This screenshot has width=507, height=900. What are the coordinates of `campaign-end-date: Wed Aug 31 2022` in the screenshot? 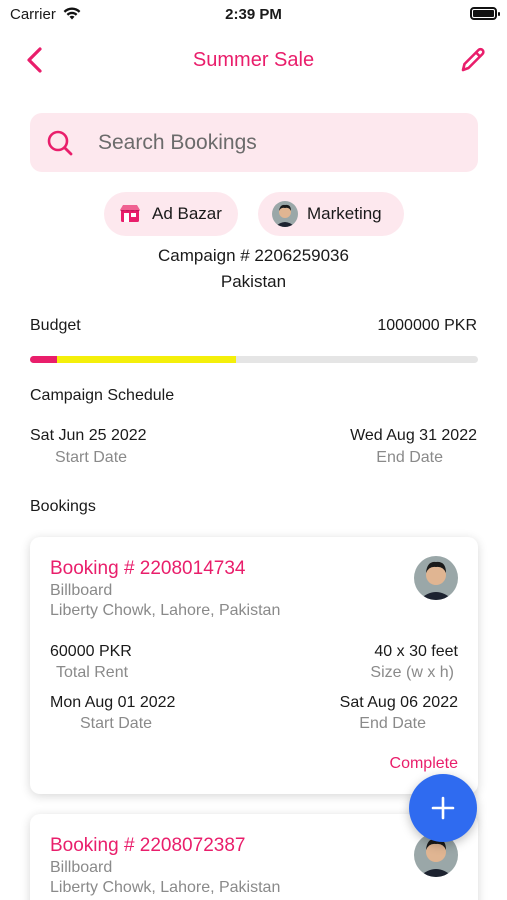 It's located at (413, 435).